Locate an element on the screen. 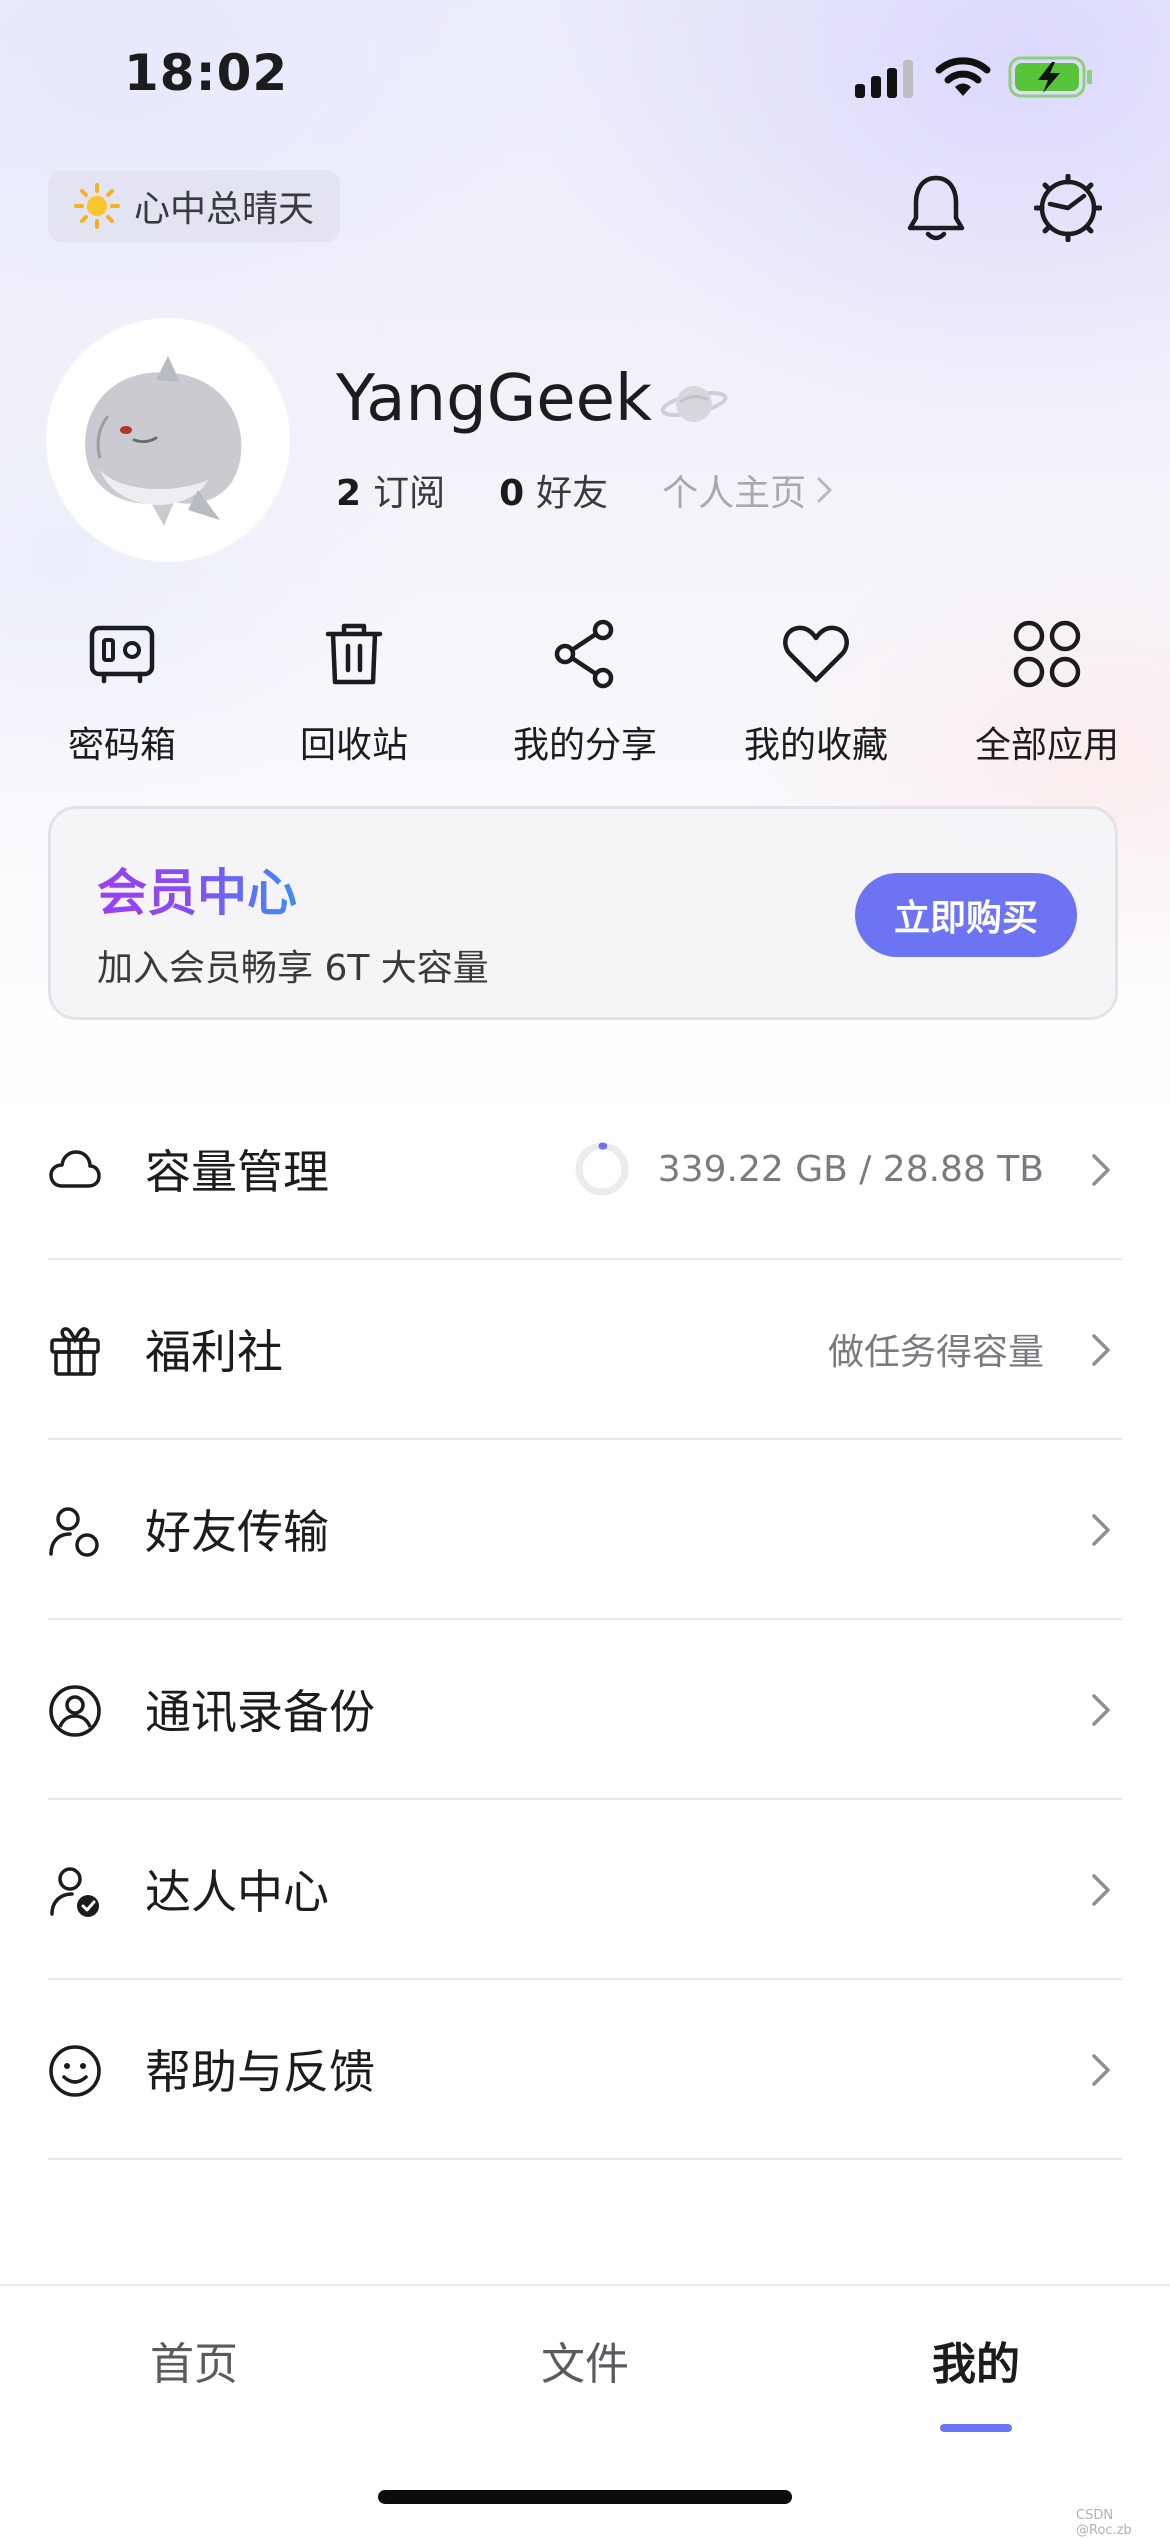  avatar is located at coordinates (168, 440).